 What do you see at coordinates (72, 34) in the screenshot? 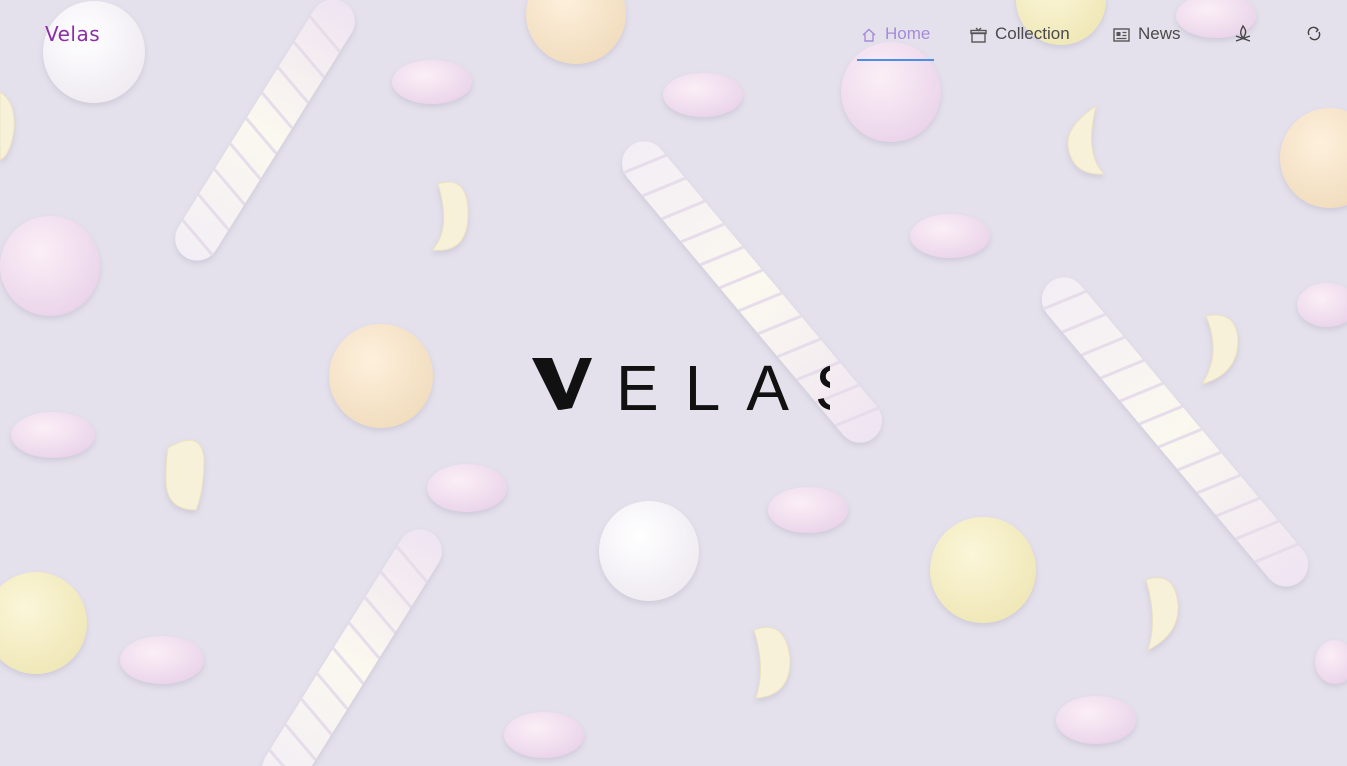
I see `brand-logo: Velas` at bounding box center [72, 34].